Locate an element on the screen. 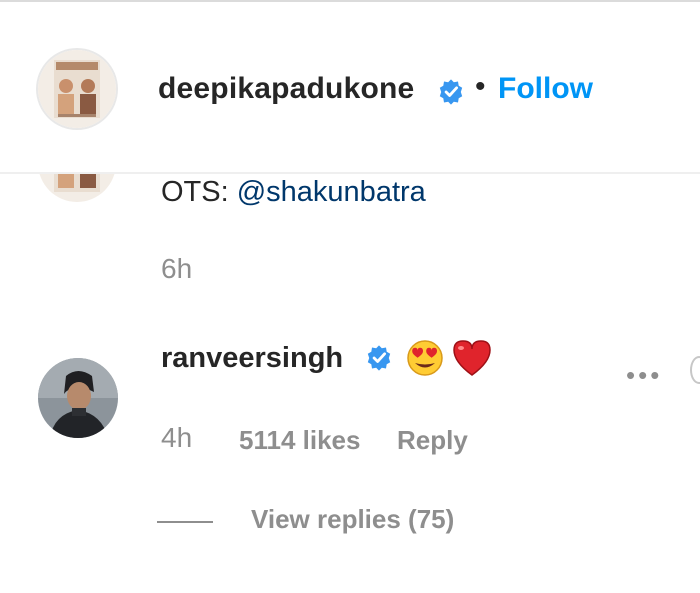 The image size is (700, 593). post-author-username: deepikapadukone is located at coordinates (286, 89).